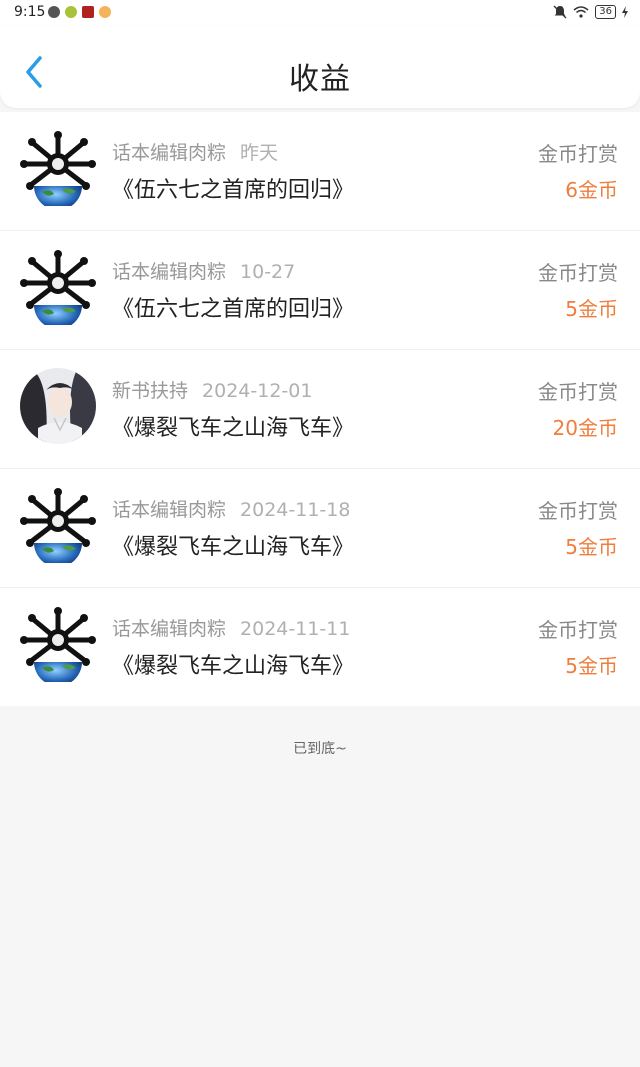 This screenshot has width=640, height=1067. Describe the element at coordinates (320, 79) in the screenshot. I see `page-title: 收益` at that location.